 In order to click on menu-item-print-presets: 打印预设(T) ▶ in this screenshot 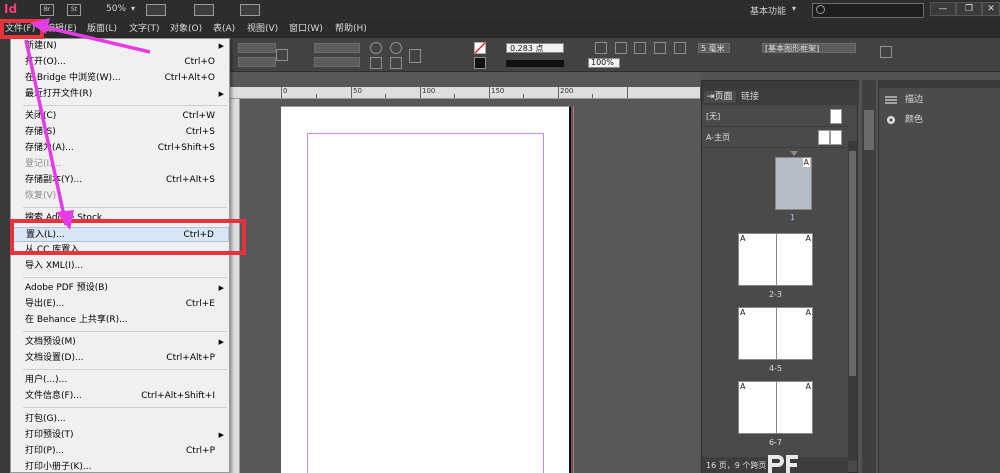, I will do `click(120, 435)`.